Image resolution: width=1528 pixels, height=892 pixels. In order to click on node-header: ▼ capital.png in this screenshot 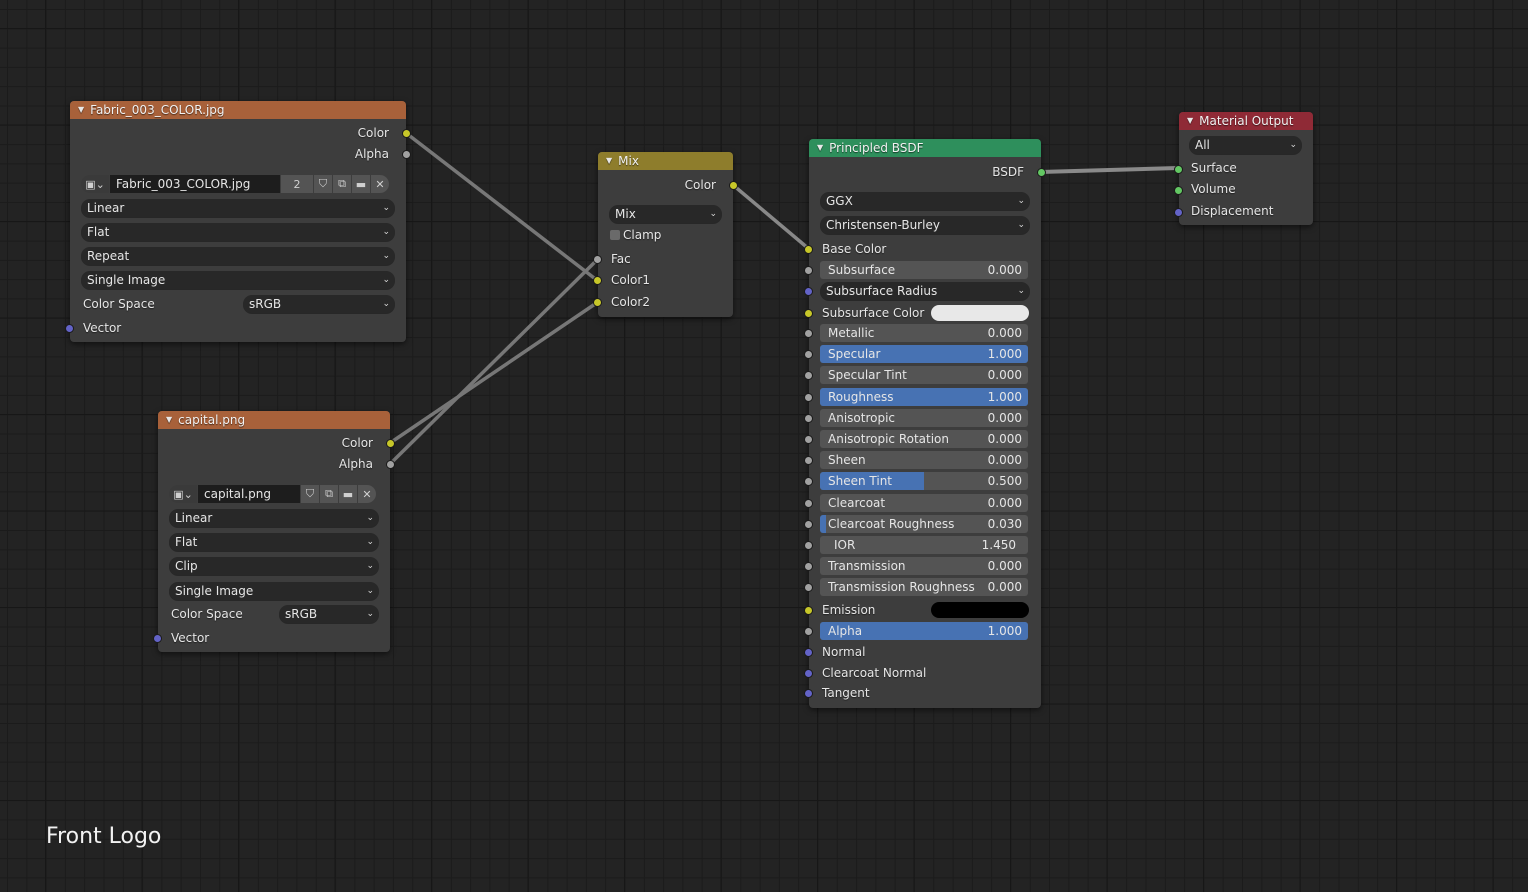, I will do `click(274, 420)`.